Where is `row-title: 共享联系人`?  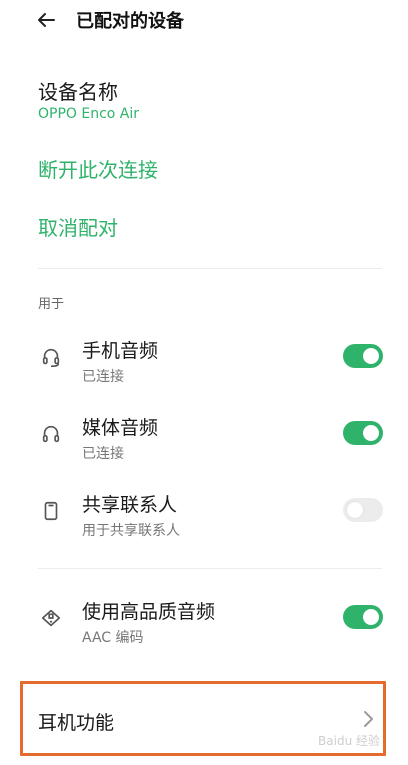 row-title: 共享联系人 is located at coordinates (130, 505).